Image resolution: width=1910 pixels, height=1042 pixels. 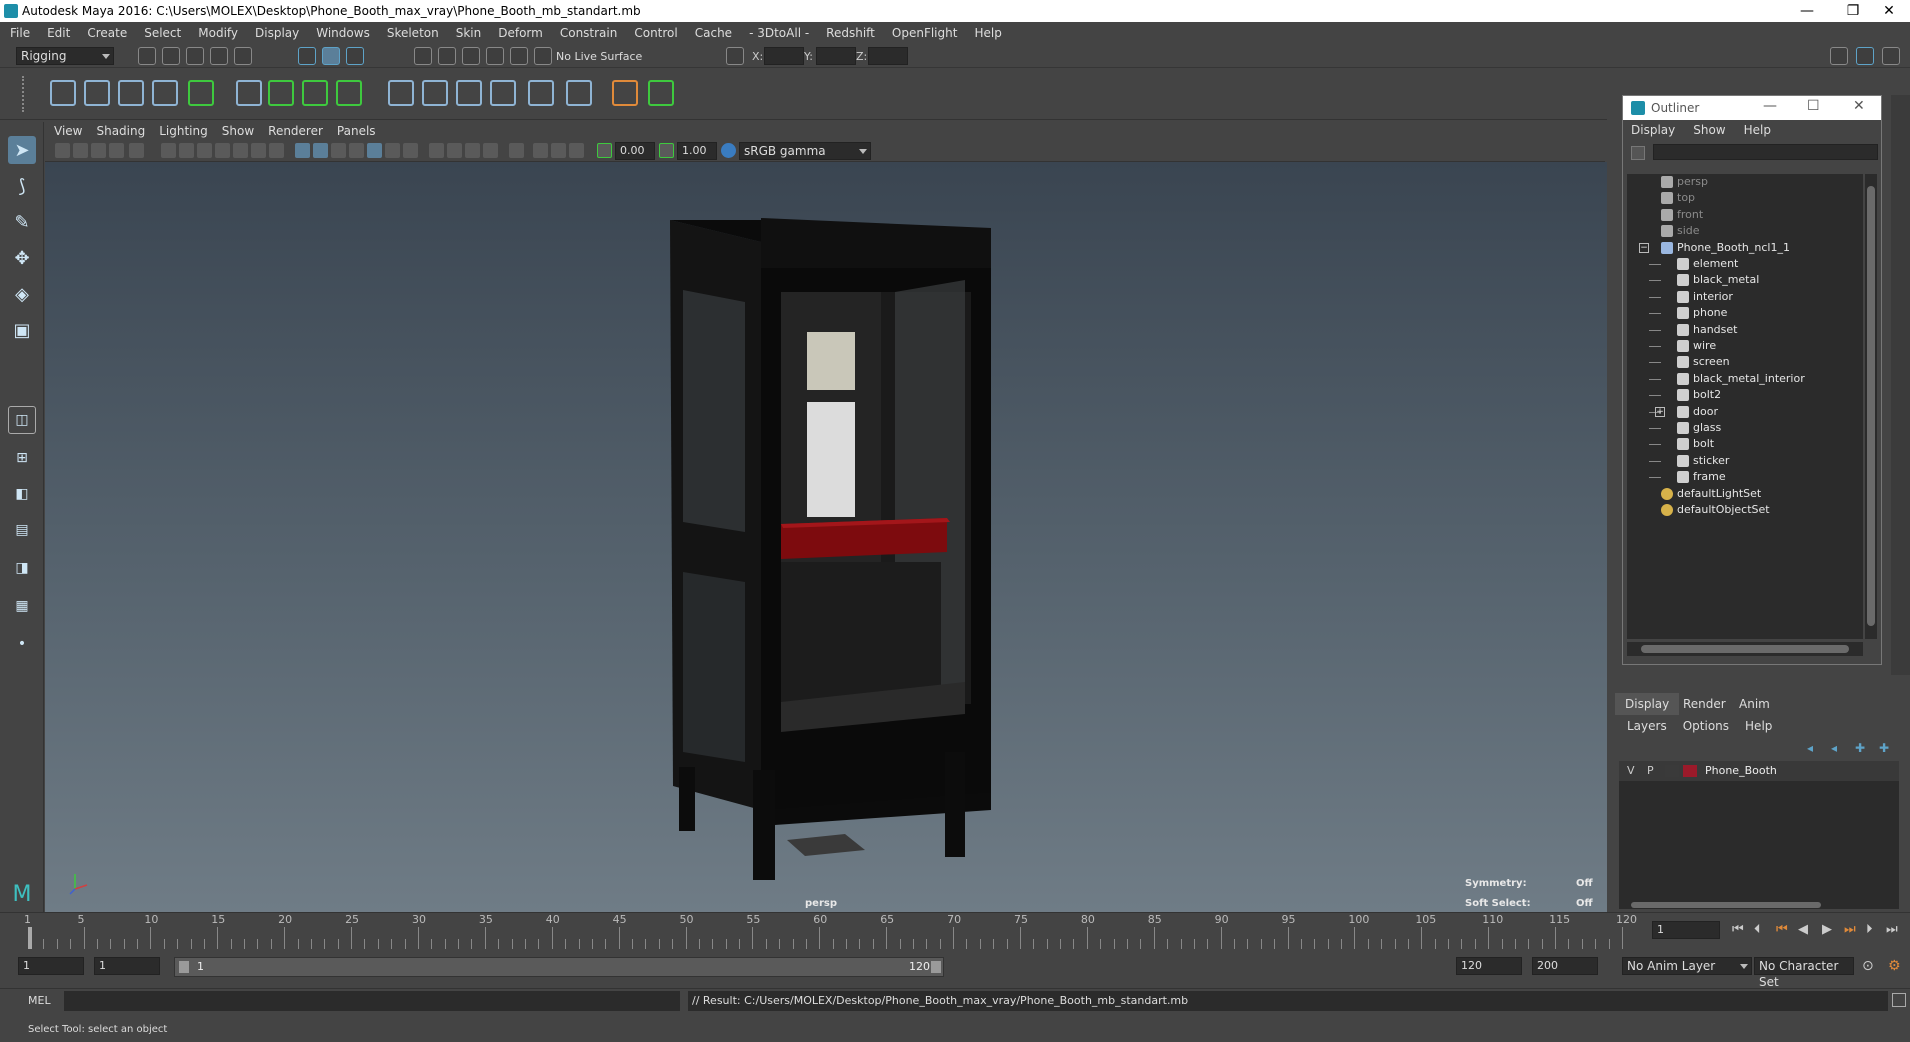 What do you see at coordinates (276, 150) in the screenshot?
I see `safe-title-icon` at bounding box center [276, 150].